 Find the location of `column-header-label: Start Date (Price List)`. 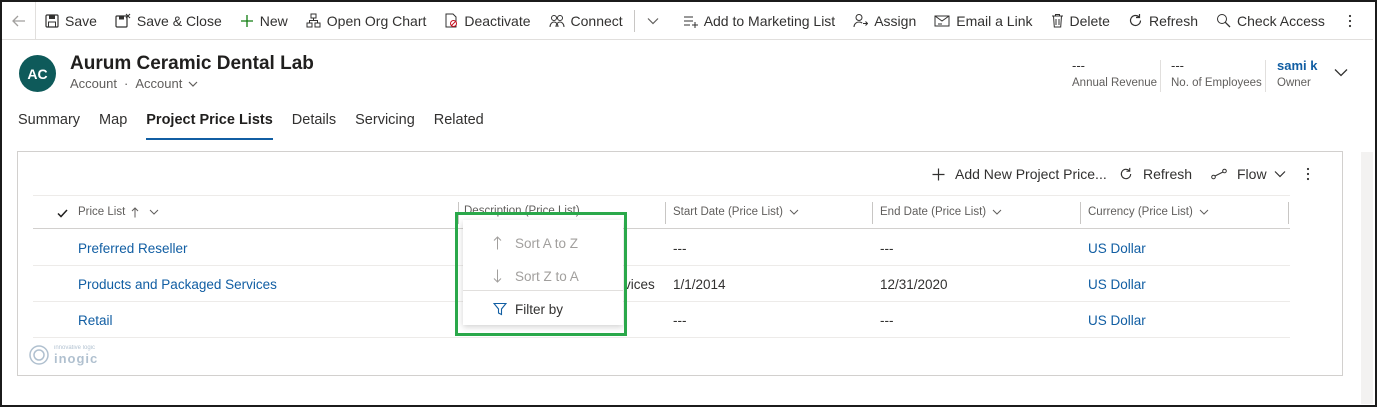

column-header-label: Start Date (Price List) is located at coordinates (728, 212).